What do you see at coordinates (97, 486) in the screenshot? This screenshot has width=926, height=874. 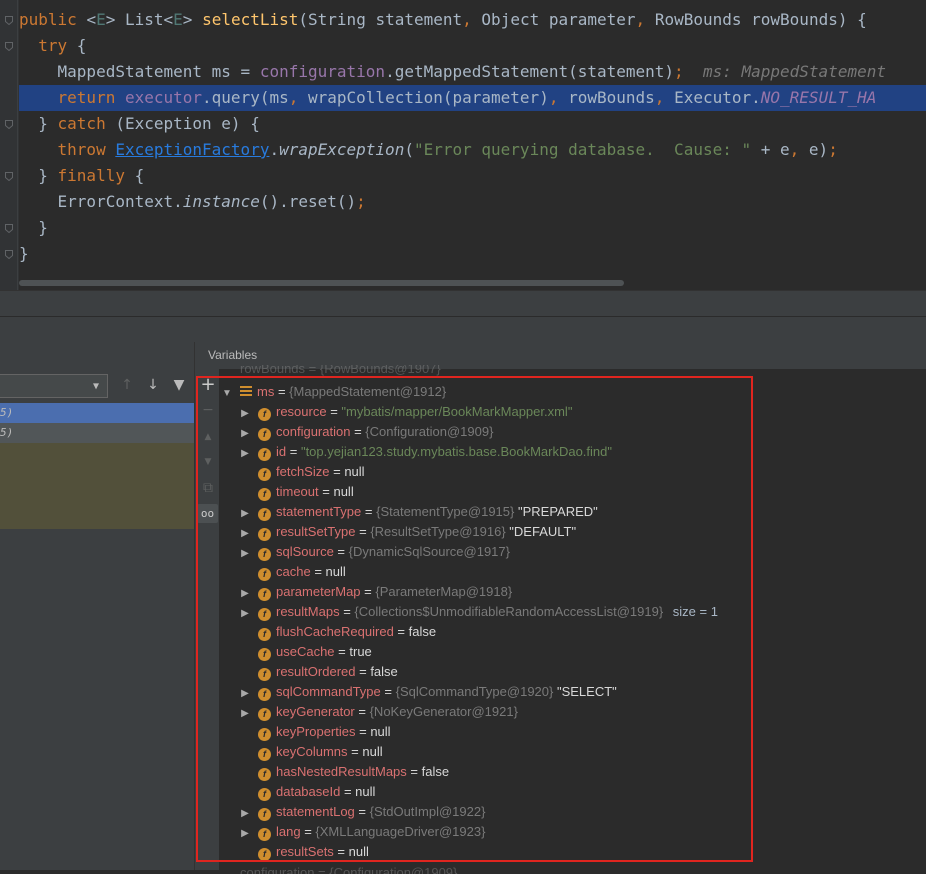 I see `frame-list-library-frames` at bounding box center [97, 486].